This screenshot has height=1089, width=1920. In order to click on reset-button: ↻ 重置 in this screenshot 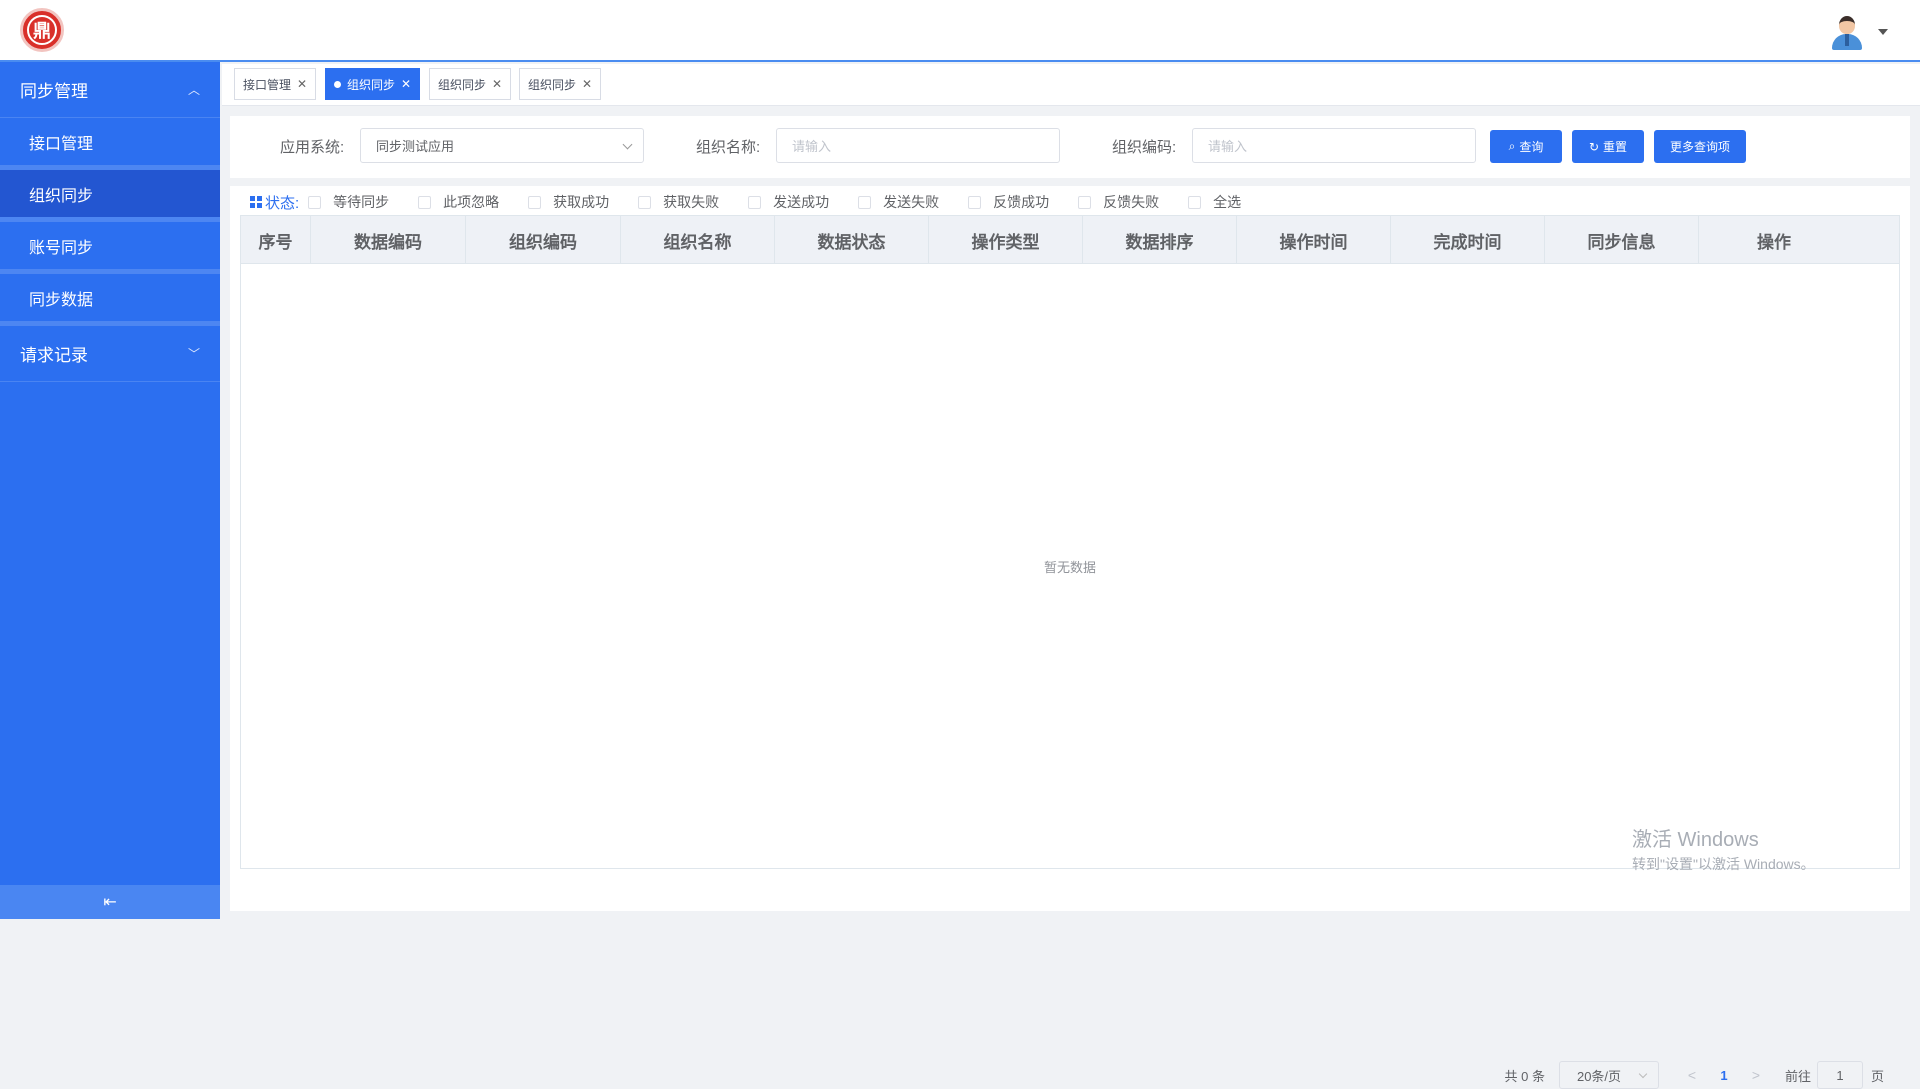, I will do `click(1608, 146)`.